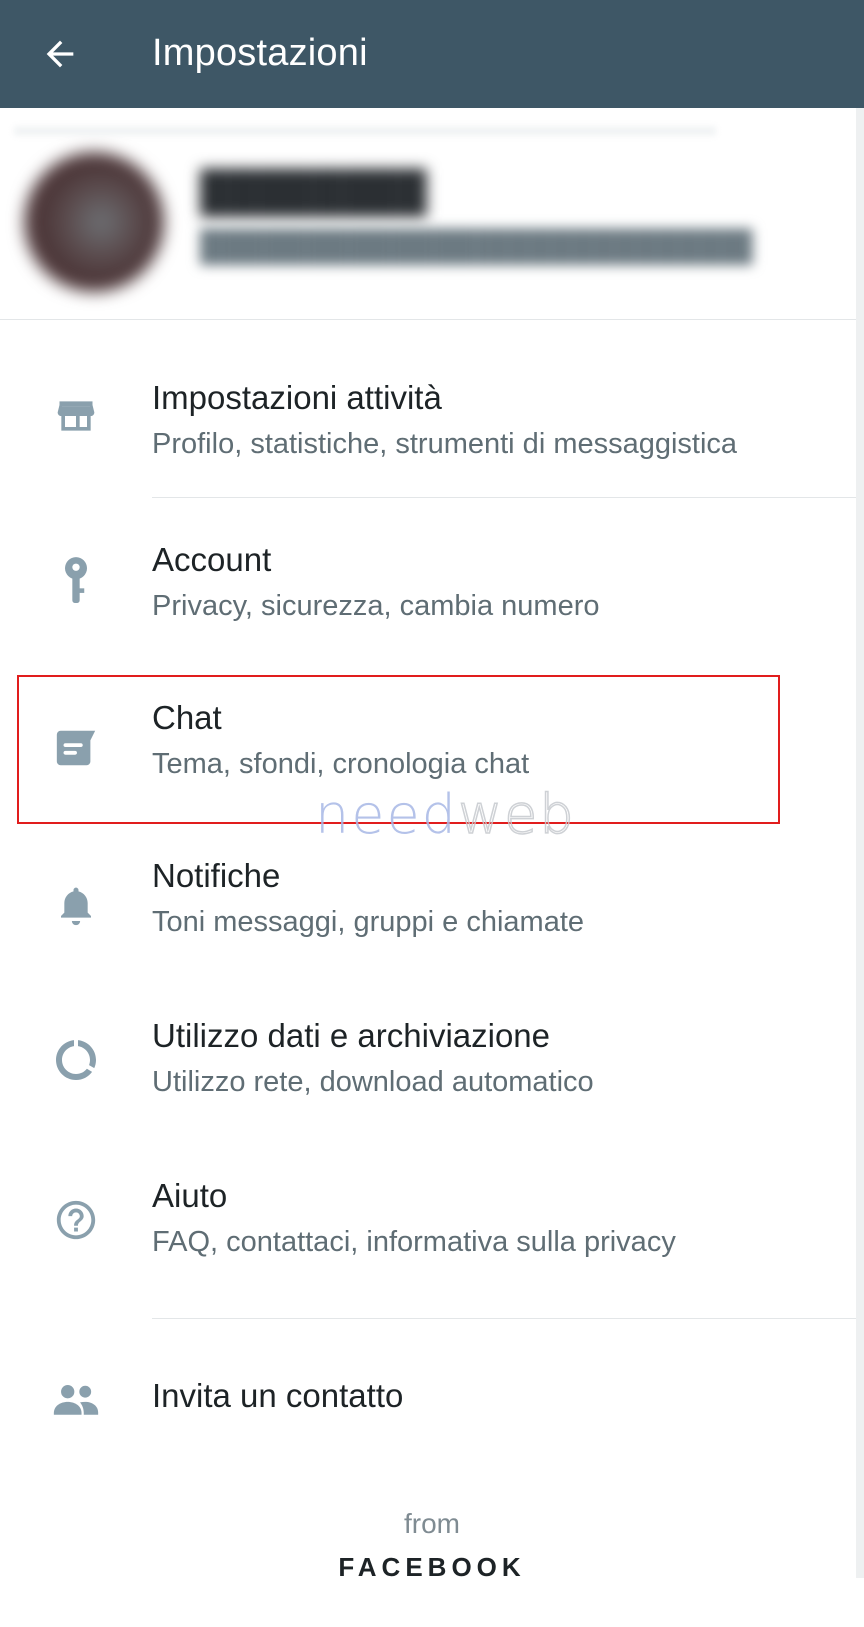 The image size is (864, 1627). I want to click on footer-brand: FACEBOOK, so click(432, 1567).